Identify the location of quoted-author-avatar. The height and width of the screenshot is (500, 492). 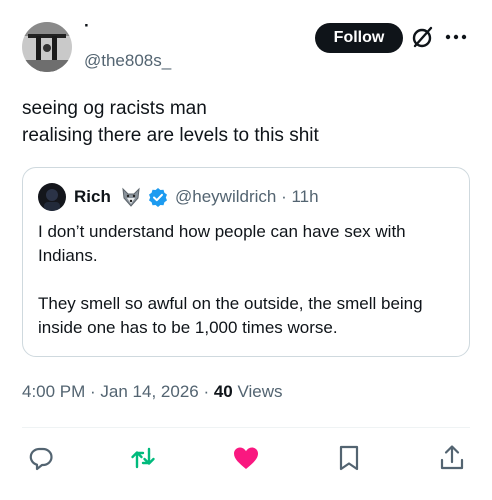
(52, 197).